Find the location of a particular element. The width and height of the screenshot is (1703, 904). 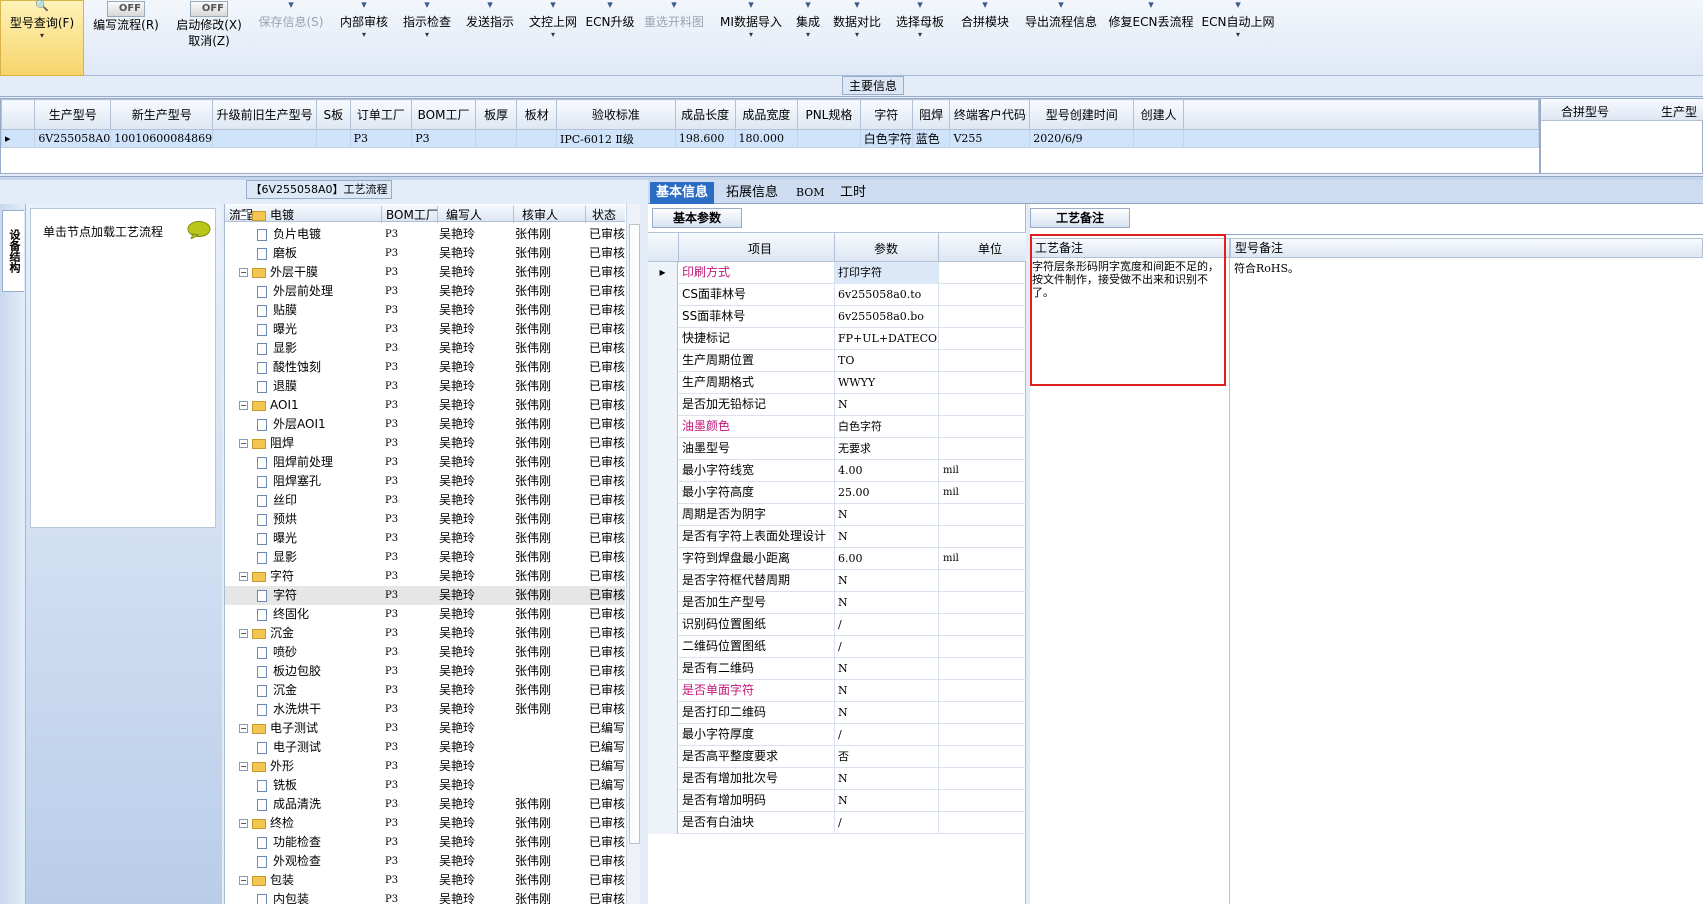

tab-extended-info: 拓展信息 is located at coordinates (752, 193).